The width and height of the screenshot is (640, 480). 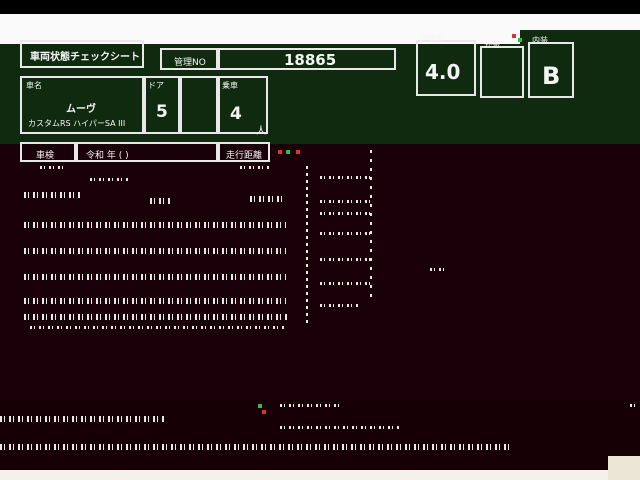 I want to click on body-panel-lower, so click(x=320, y=435).